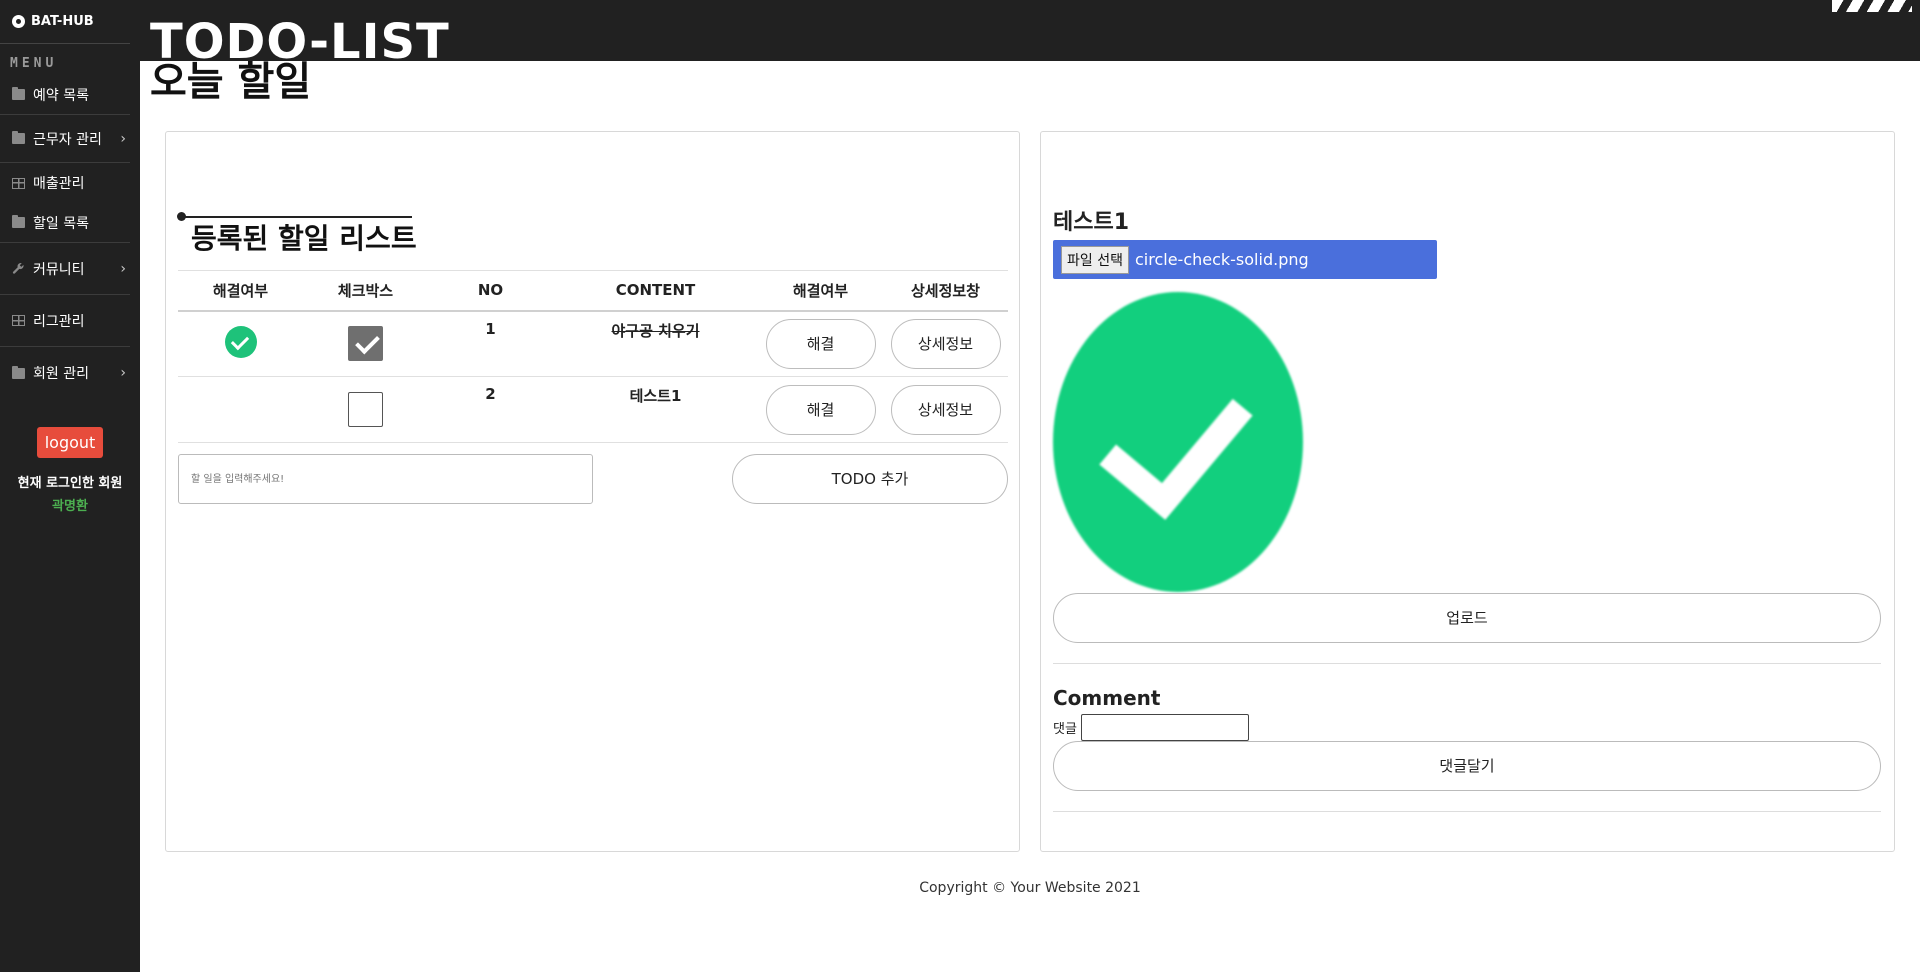  I want to click on login-label: 현재 로그인한 회원, so click(70, 483).